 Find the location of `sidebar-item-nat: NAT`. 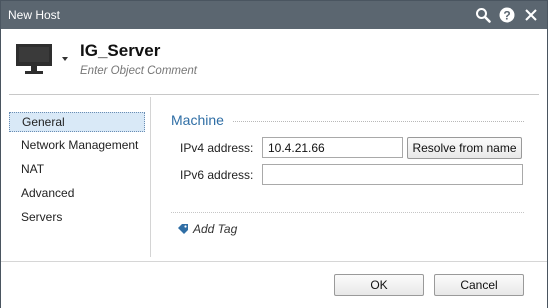

sidebar-item-nat: NAT is located at coordinates (77, 170).